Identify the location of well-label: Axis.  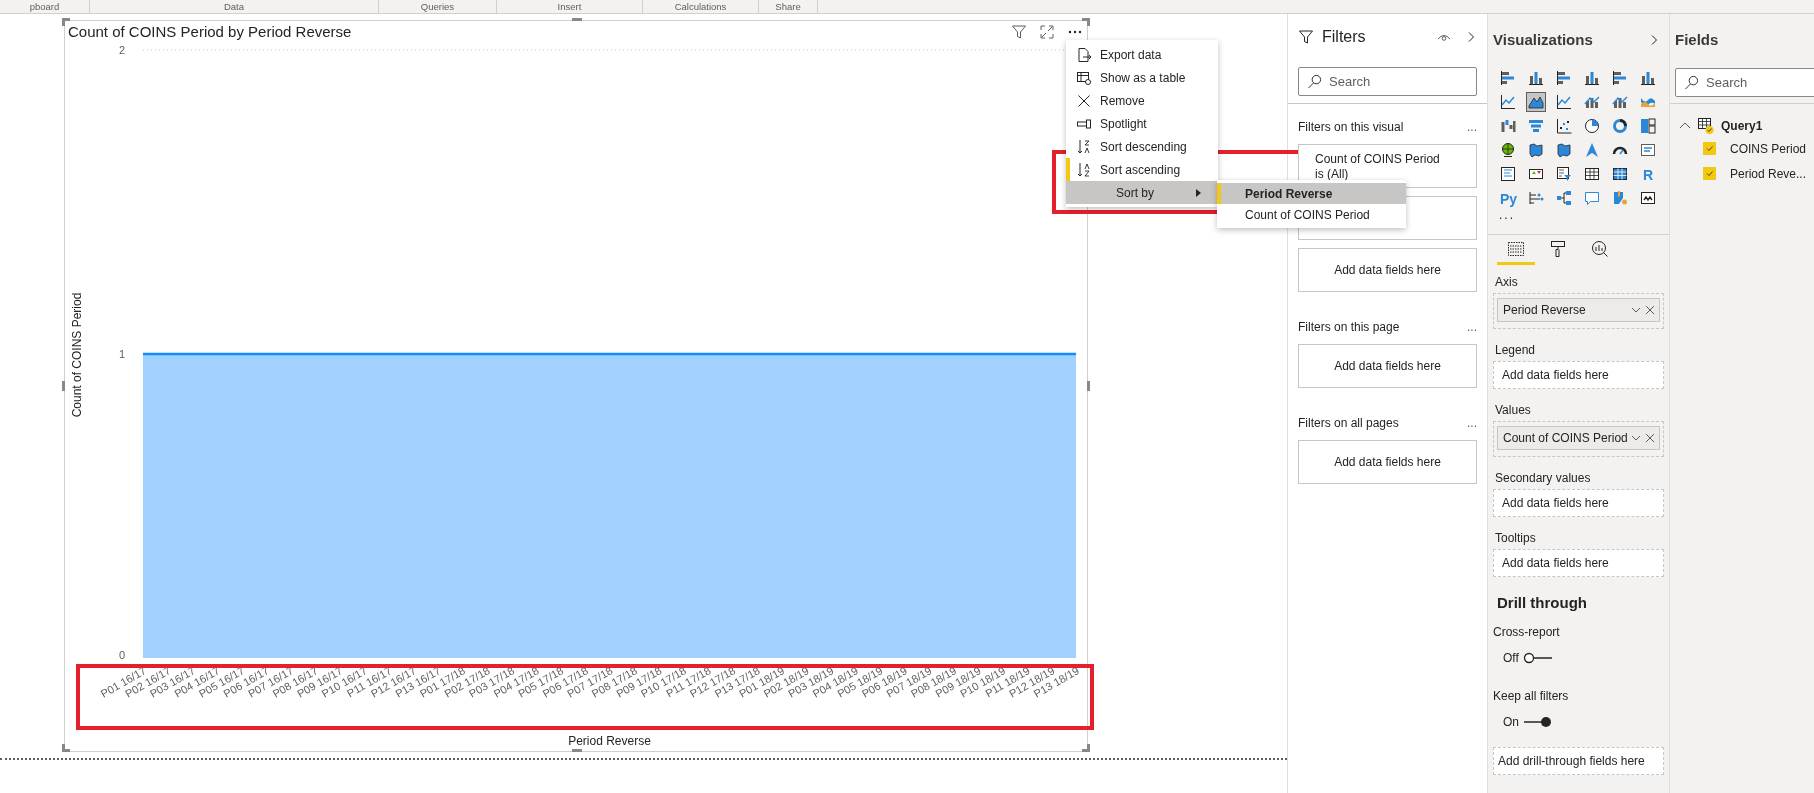
(1506, 282).